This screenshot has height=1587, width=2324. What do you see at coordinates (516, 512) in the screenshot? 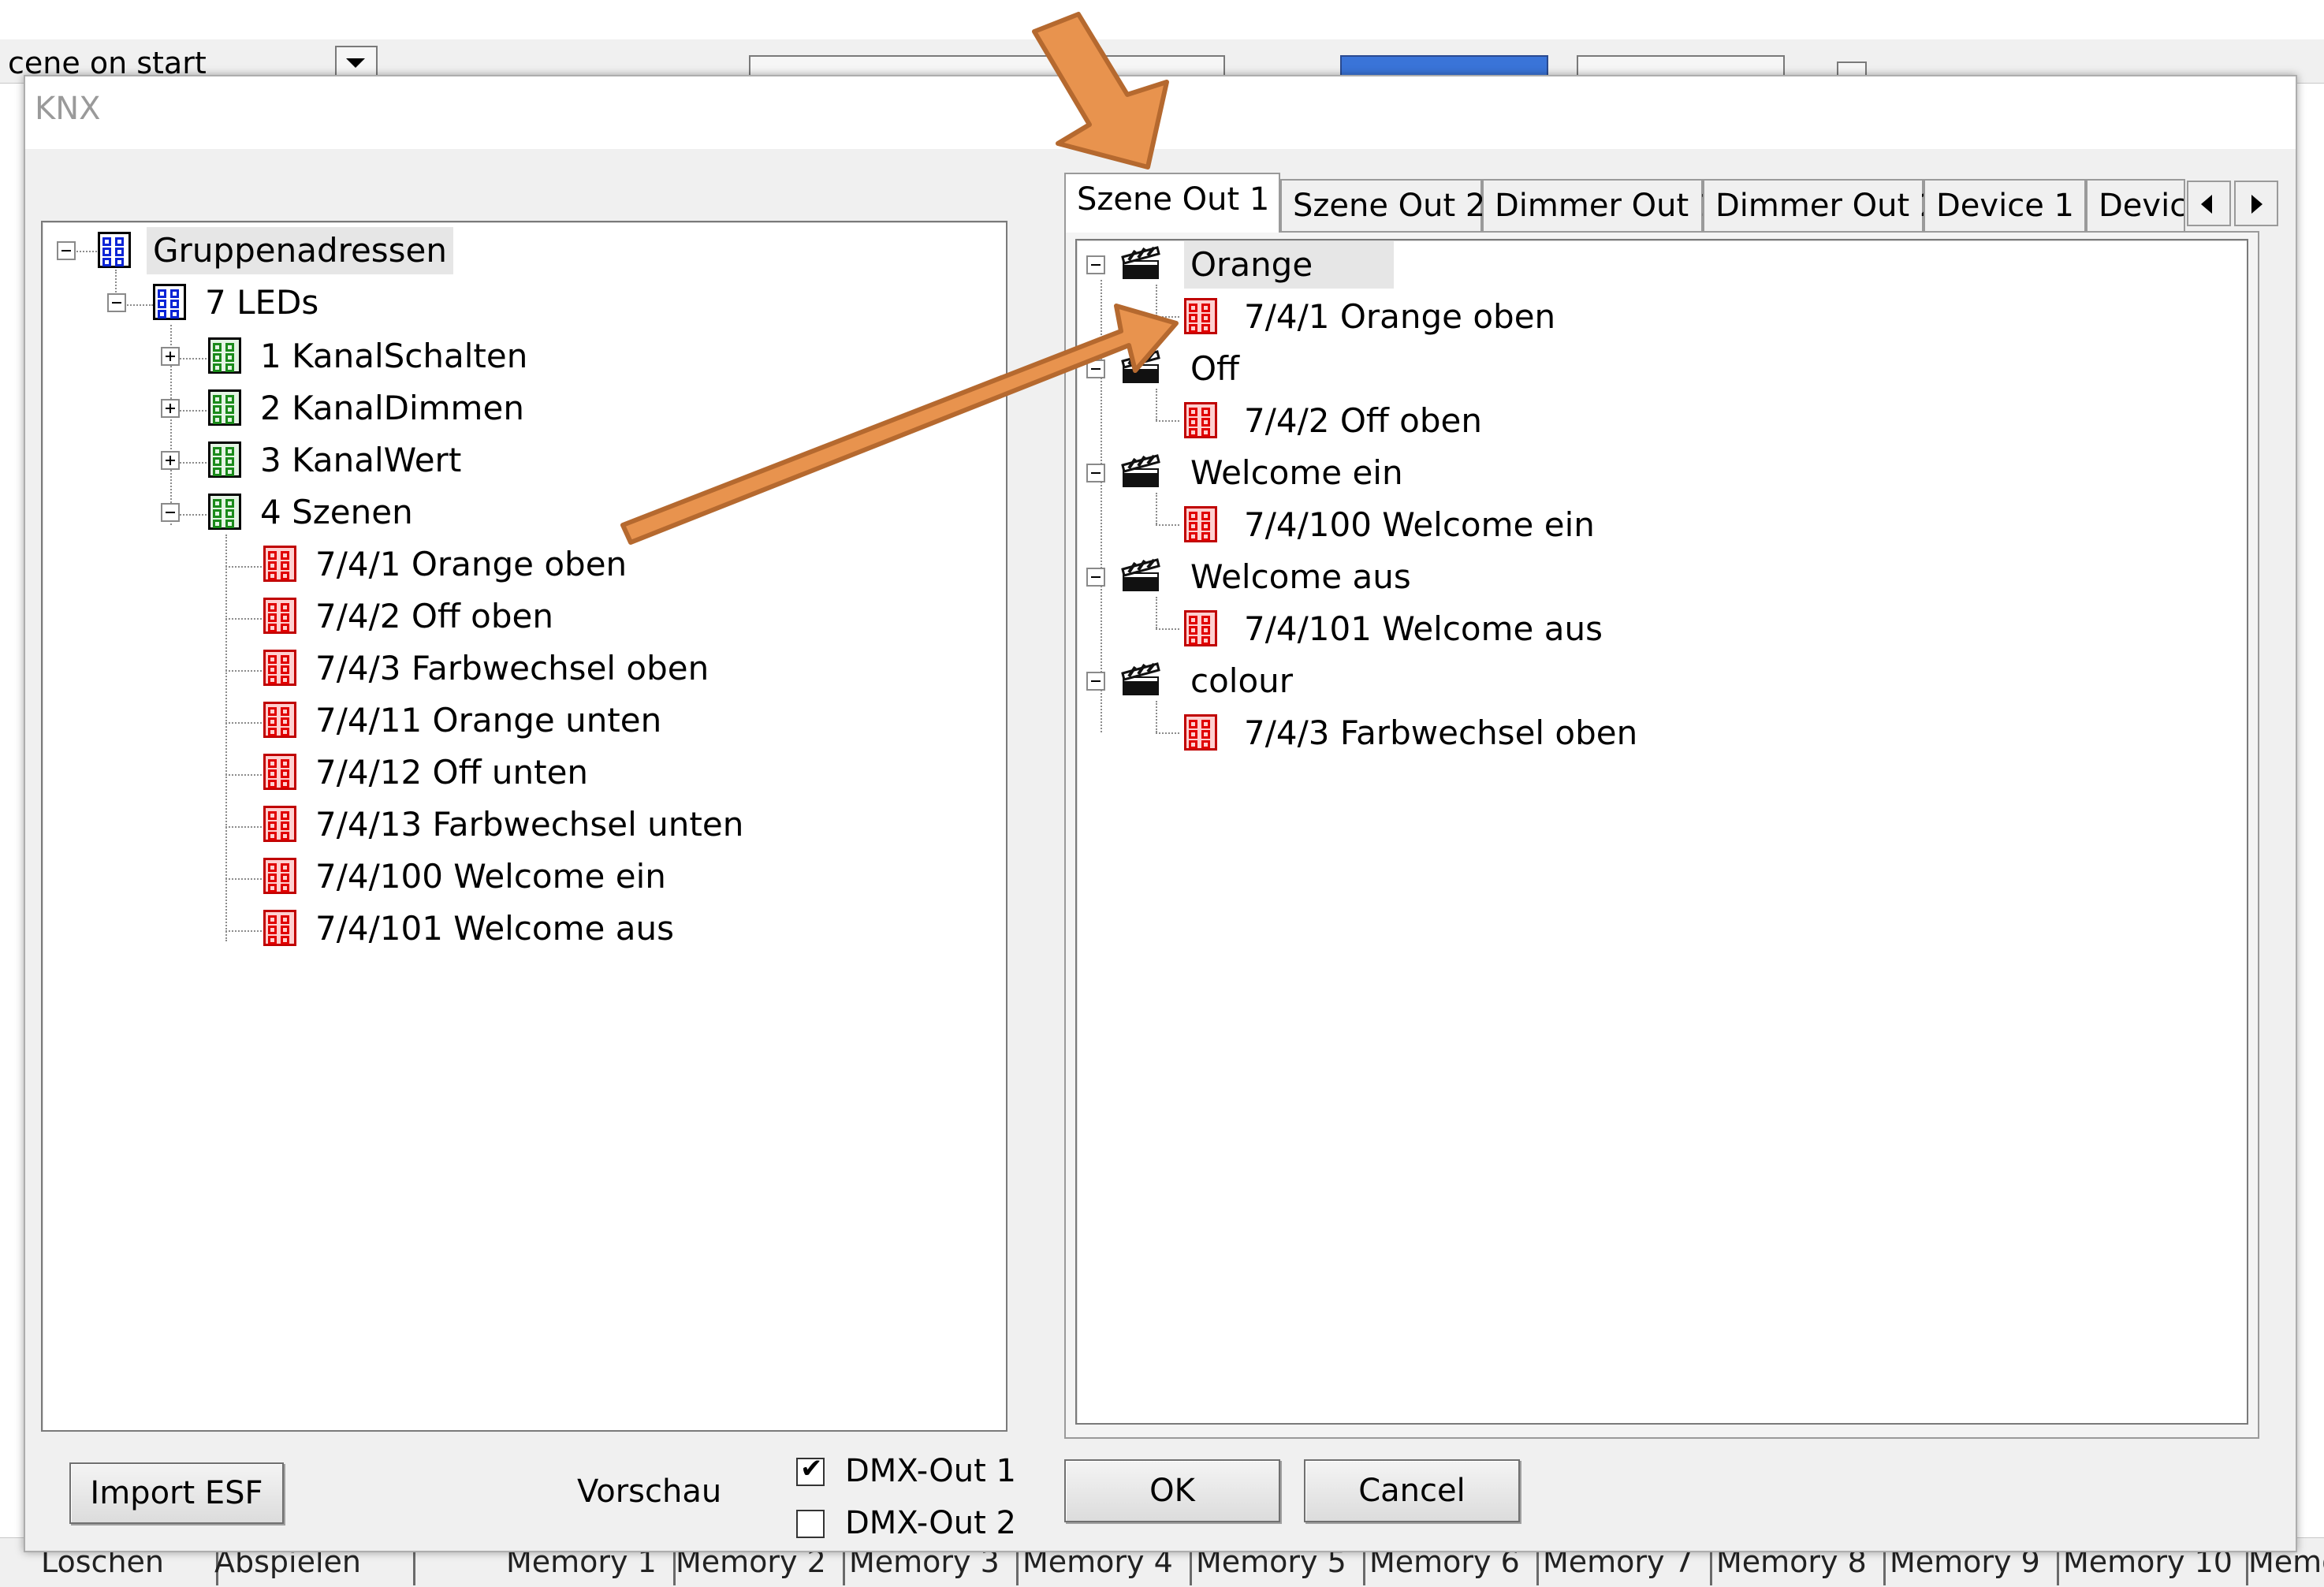
I see `tree-item-szenen: 4 Szenen` at bounding box center [516, 512].